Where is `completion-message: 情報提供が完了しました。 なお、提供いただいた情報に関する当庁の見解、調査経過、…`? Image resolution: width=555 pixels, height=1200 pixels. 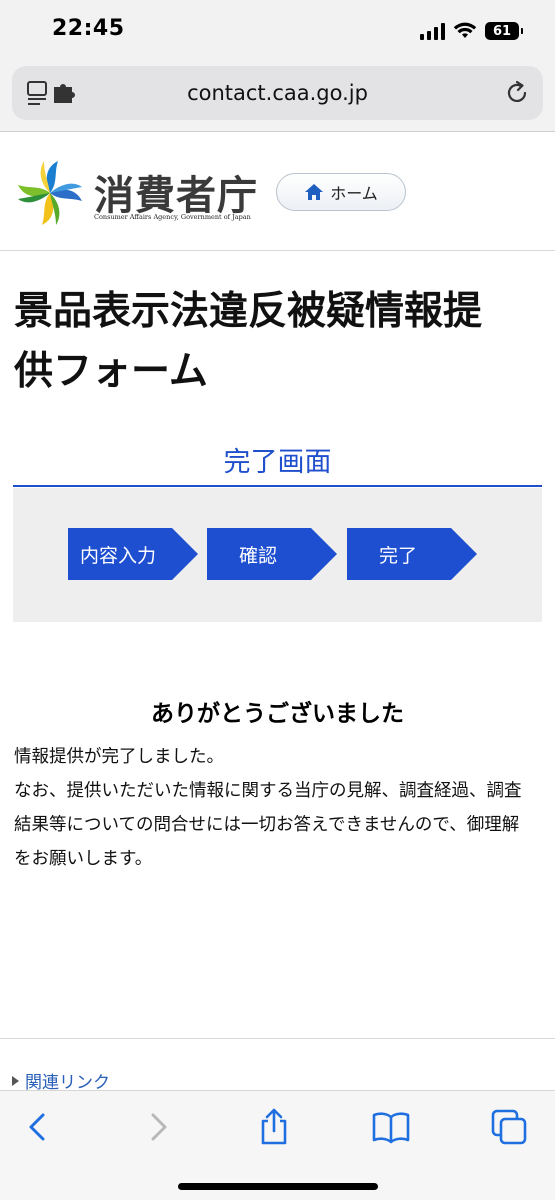 completion-message: 情報提供が完了しました。 なお、提供いただいた情報に関する当庁の見解、調査経過、… is located at coordinates (274, 808).